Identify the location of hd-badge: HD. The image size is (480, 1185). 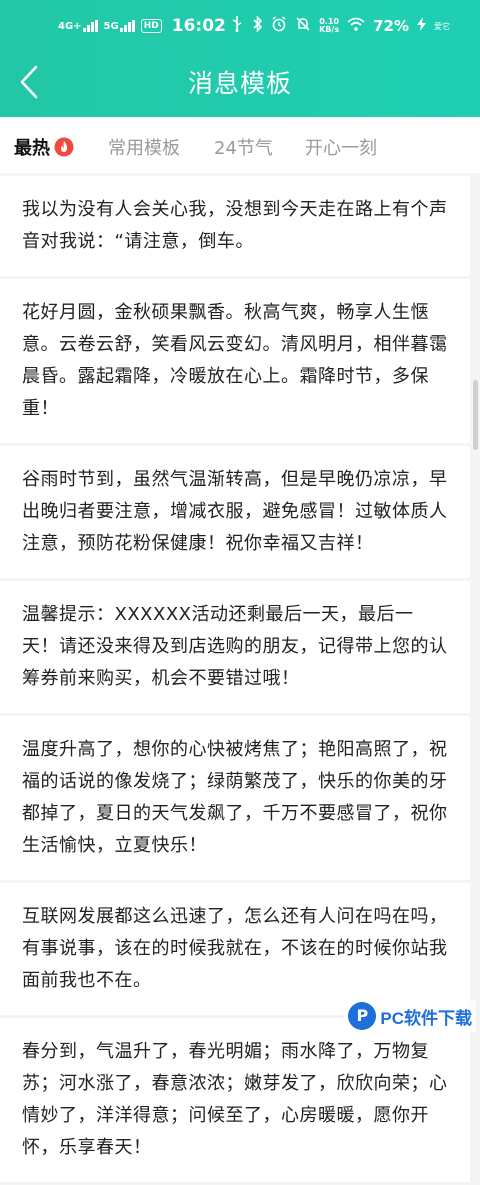
(151, 26).